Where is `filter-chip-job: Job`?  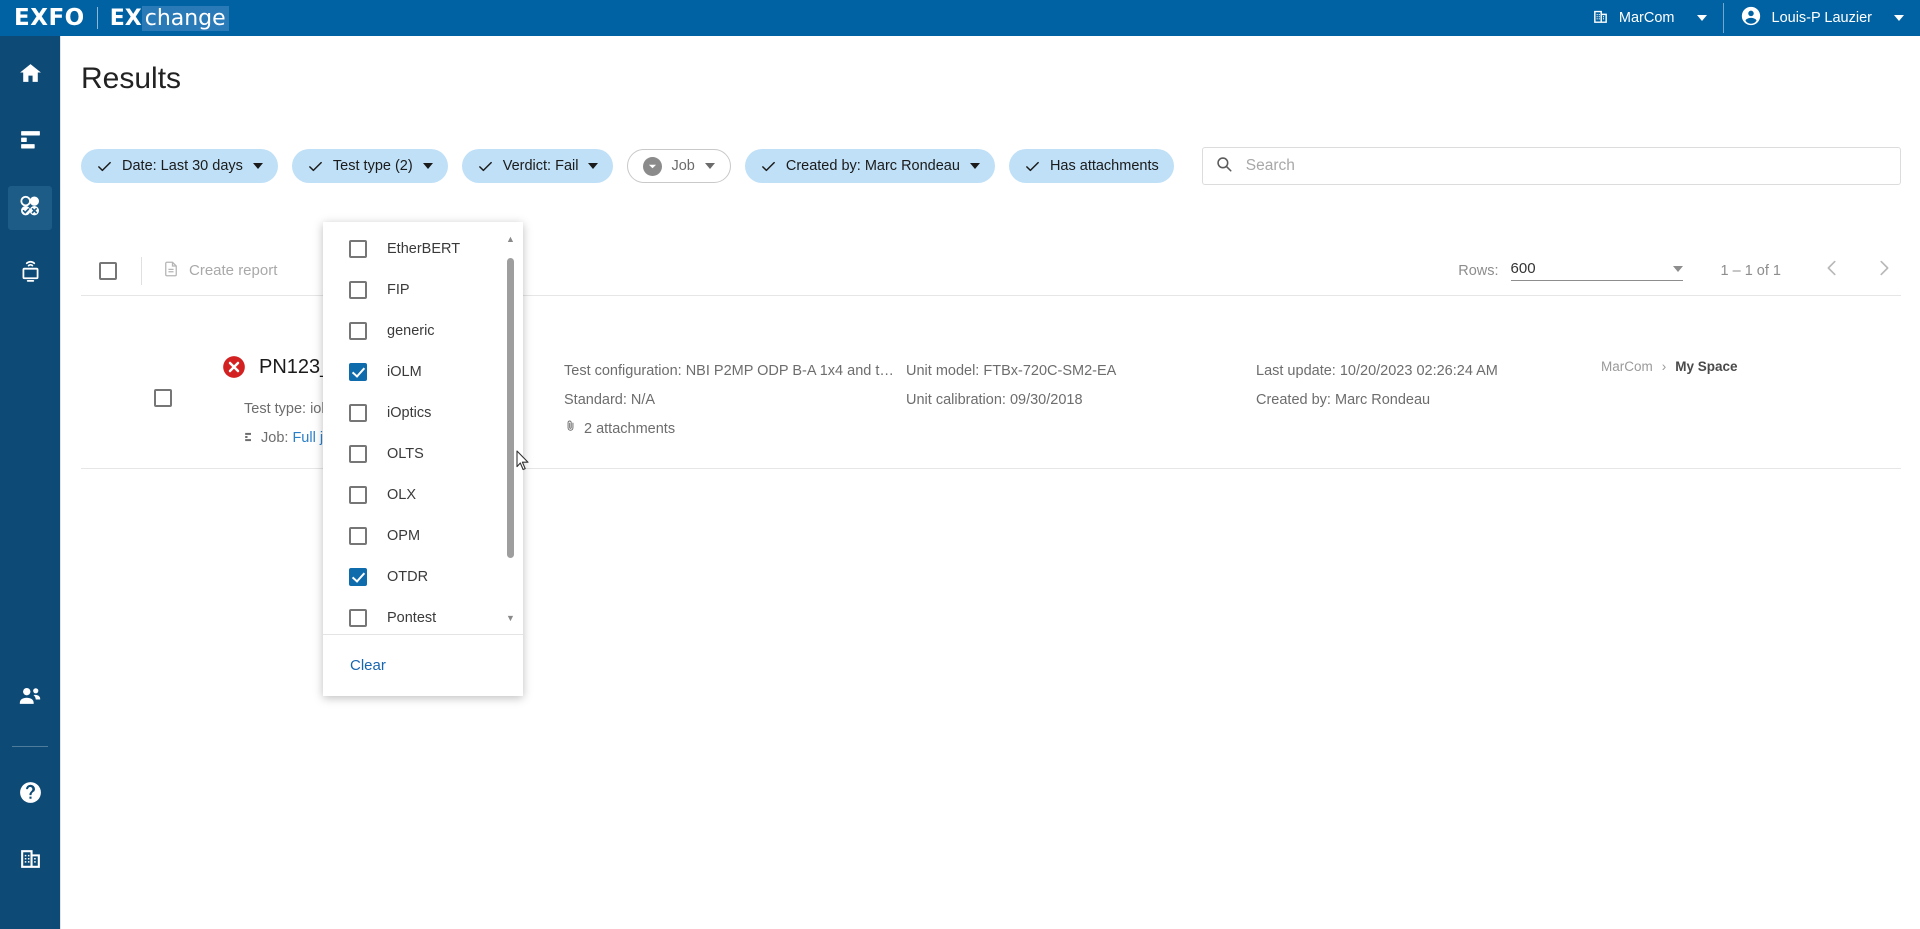
filter-chip-job: Job is located at coordinates (679, 166).